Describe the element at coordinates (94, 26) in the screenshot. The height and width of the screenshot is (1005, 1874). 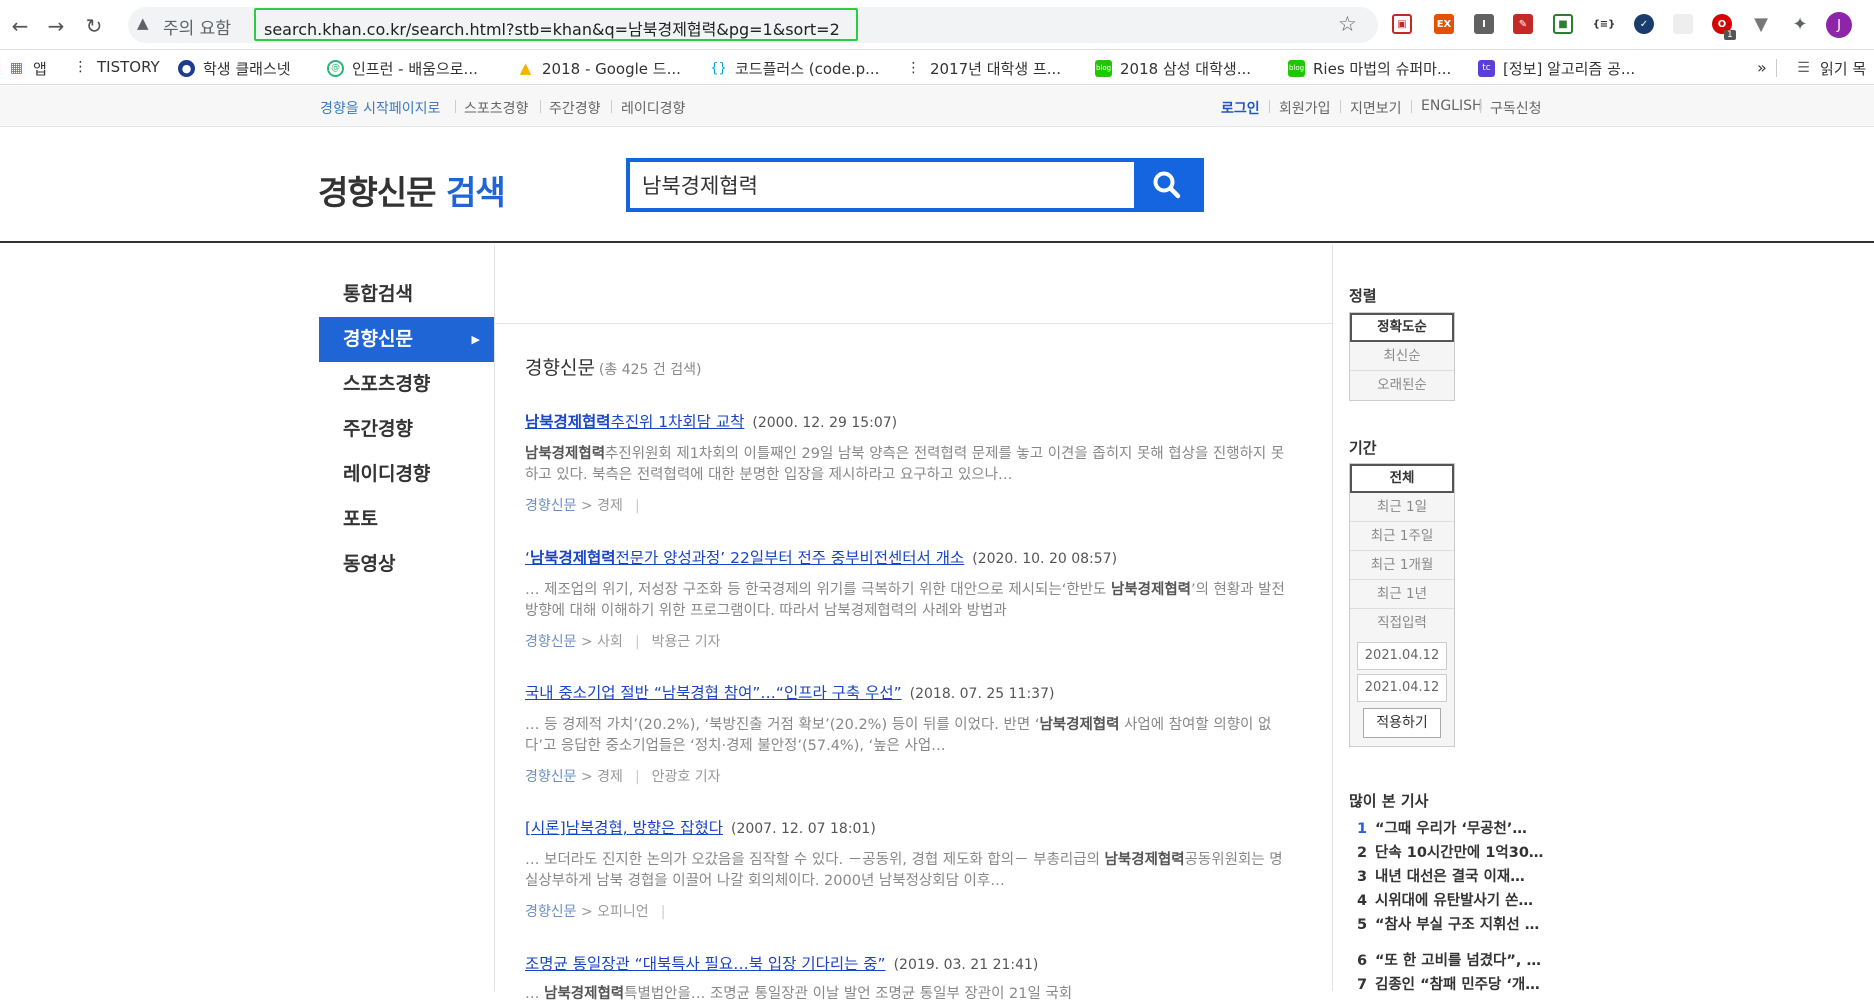
I see `reload-icon: ↻` at that location.